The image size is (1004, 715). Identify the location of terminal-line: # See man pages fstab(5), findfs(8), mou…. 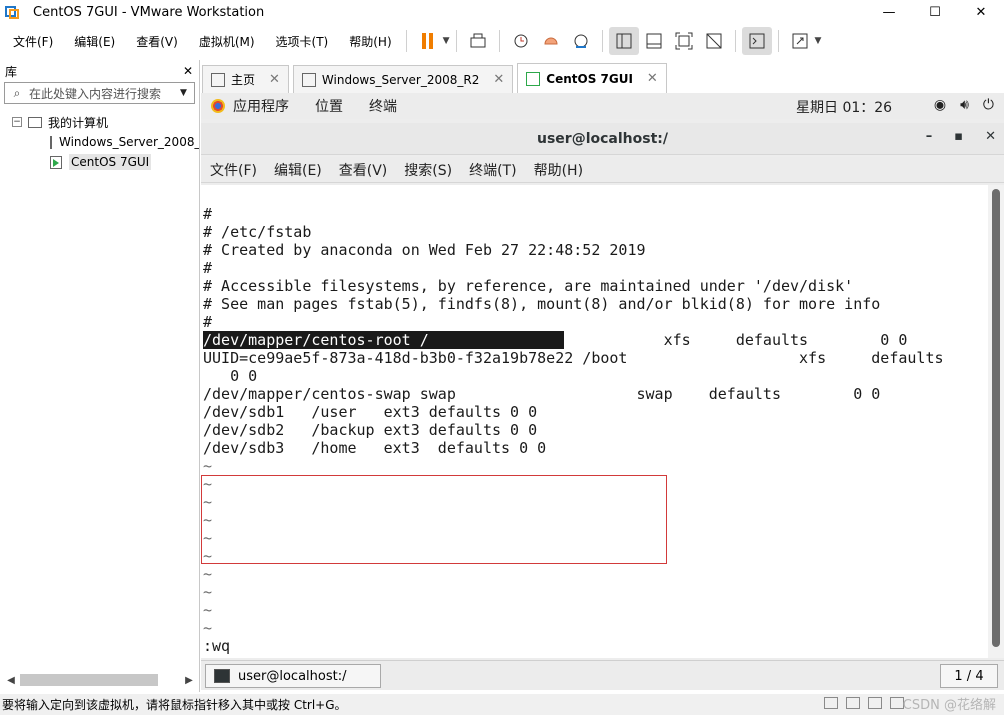
(542, 304).